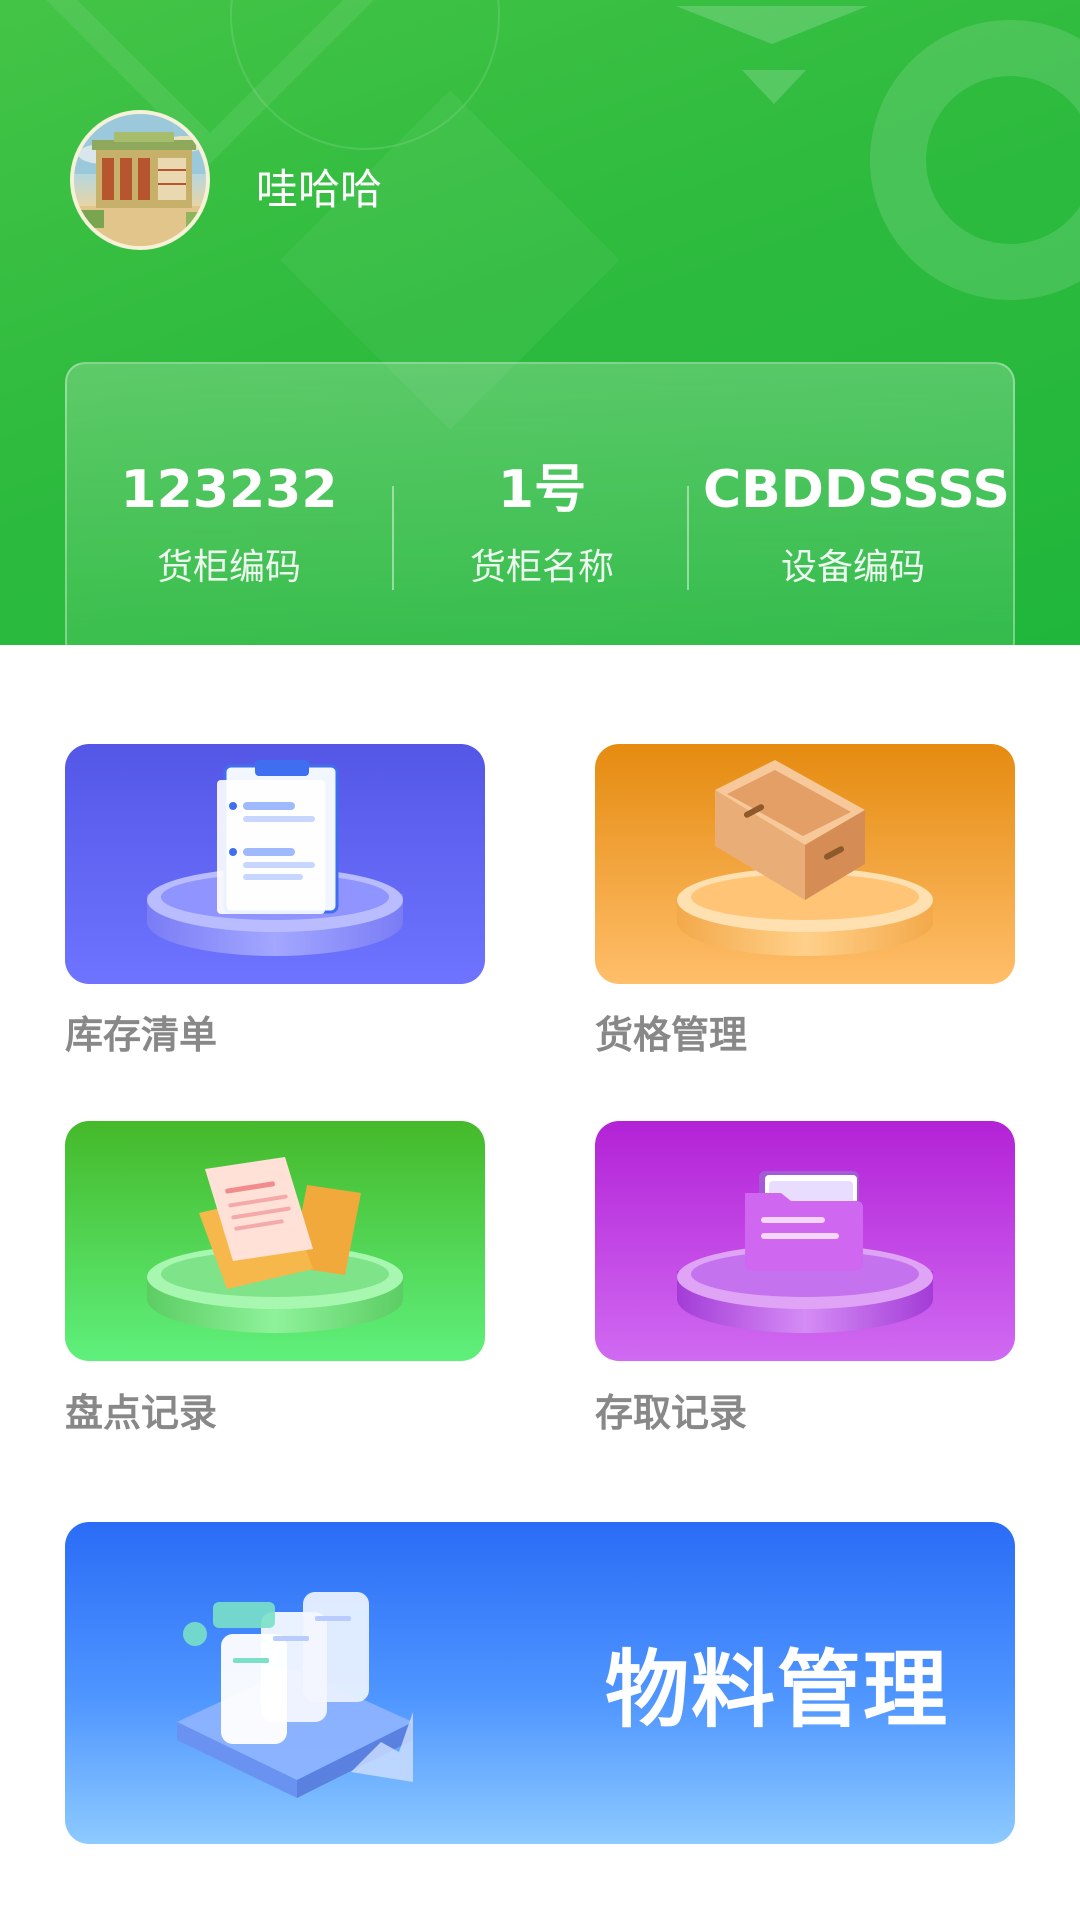 The height and width of the screenshot is (1920, 1080). I want to click on document-stack-icon, so click(295, 1695).